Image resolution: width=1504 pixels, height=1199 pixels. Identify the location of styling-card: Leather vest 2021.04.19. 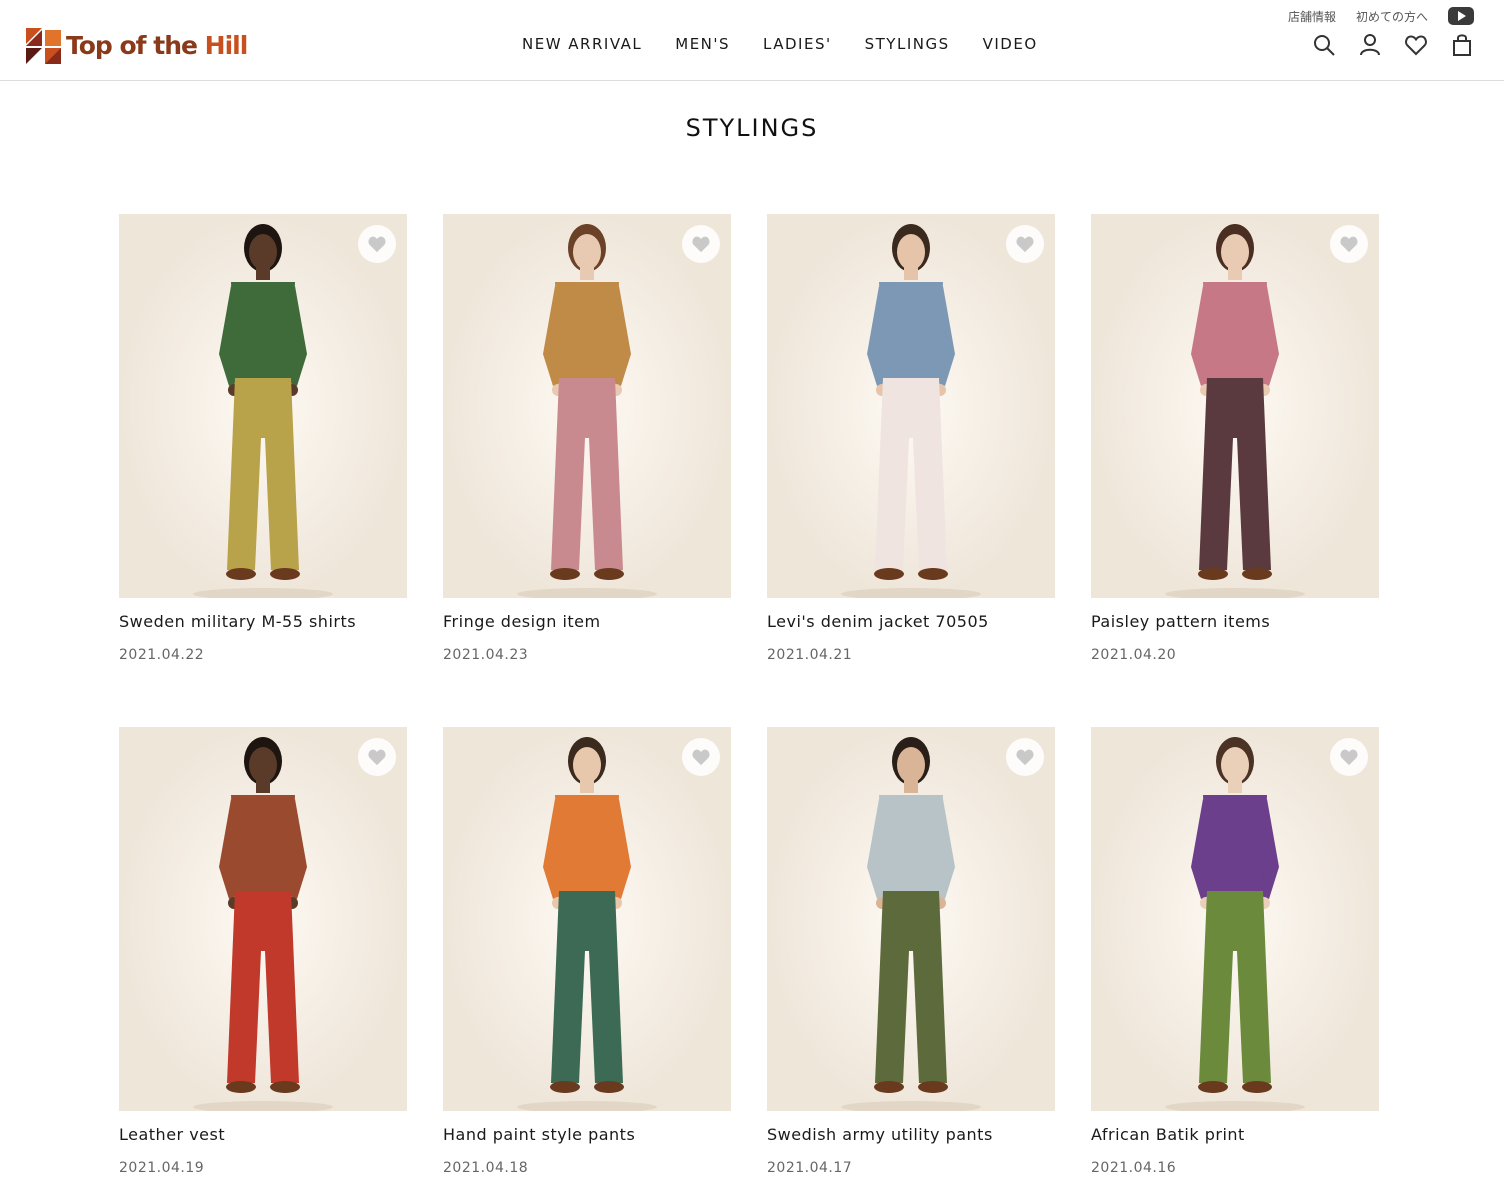
(263, 952).